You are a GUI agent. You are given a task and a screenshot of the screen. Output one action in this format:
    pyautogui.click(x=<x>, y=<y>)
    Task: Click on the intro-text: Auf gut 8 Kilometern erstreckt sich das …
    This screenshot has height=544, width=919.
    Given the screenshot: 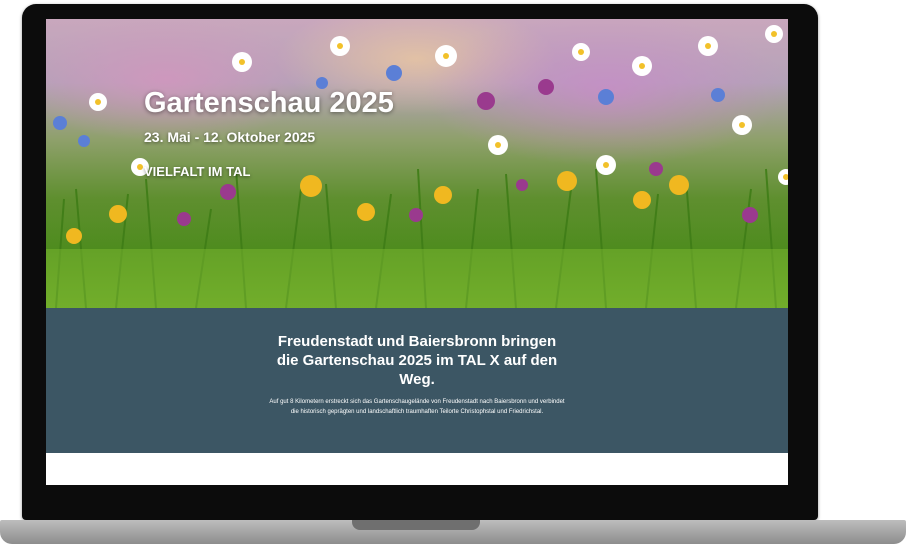 What is the action you would take?
    pyautogui.click(x=417, y=407)
    